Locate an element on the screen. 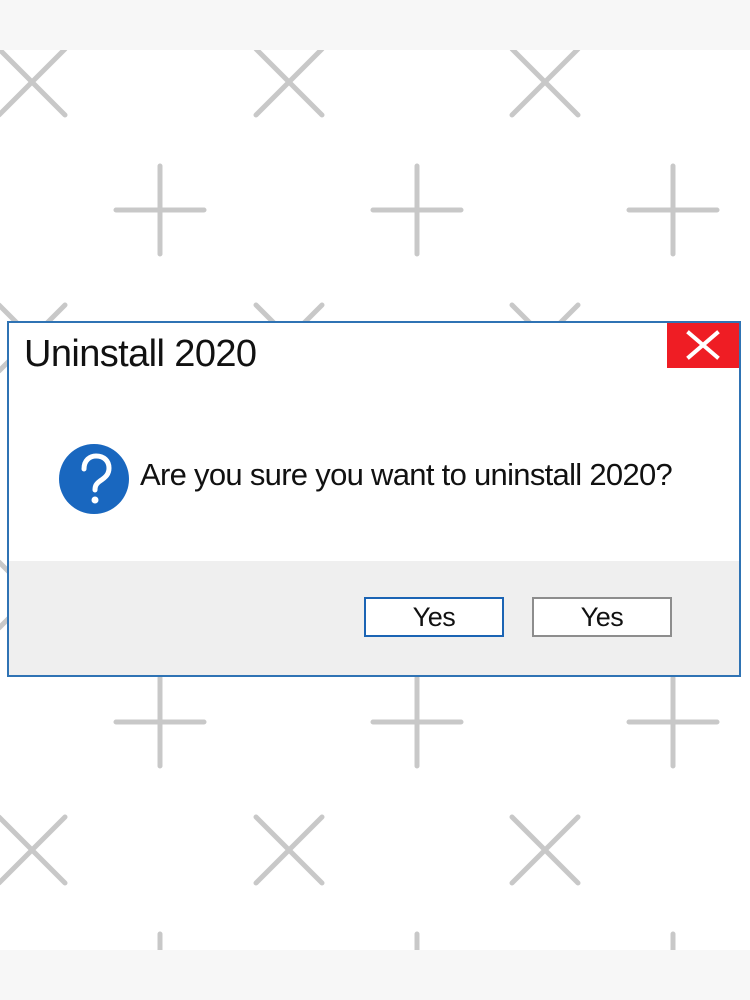 This screenshot has height=1000, width=750. dialog-message: Are you sure you want to uninstall 2020? is located at coordinates (406, 474).